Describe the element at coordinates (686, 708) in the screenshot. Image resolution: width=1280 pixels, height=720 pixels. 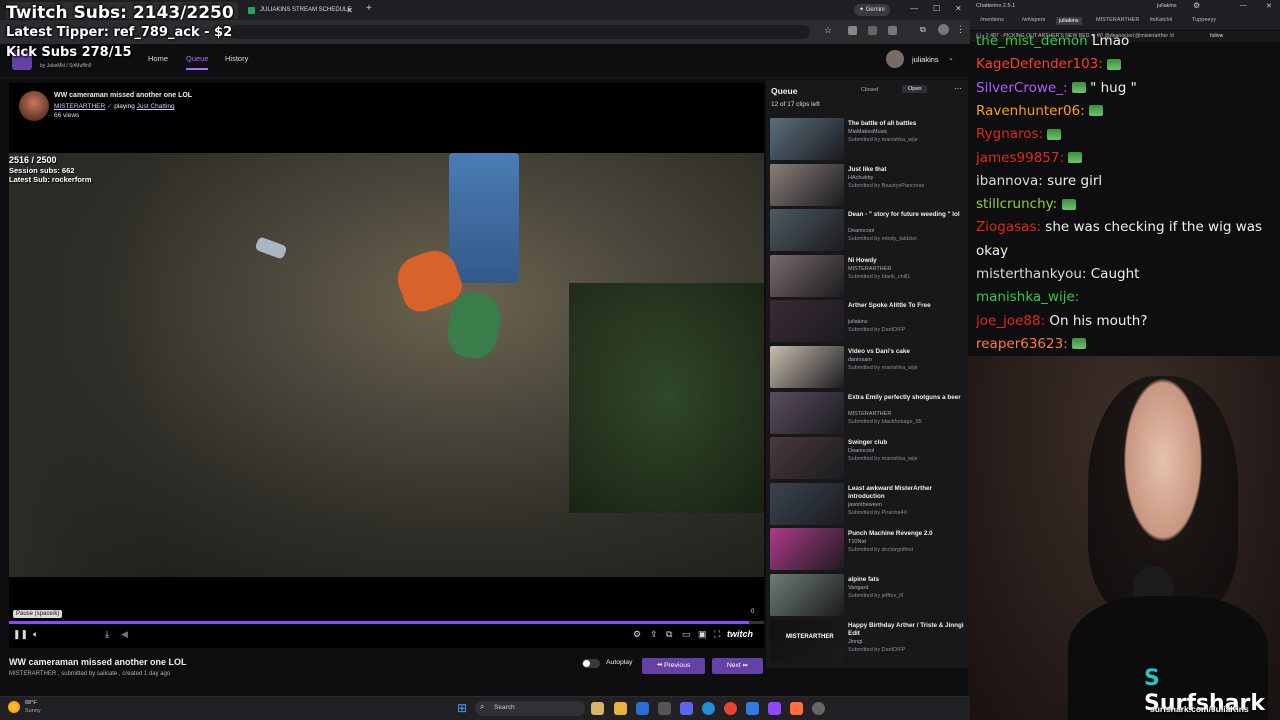
I see `discord-icon` at that location.